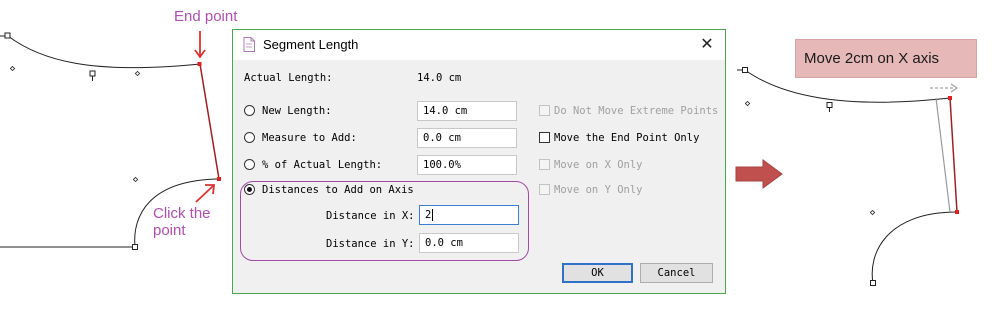 This screenshot has width=1000, height=309. Describe the element at coordinates (338, 190) in the screenshot. I see `distances-on-axis-label: Distances to Add on Axis` at that location.